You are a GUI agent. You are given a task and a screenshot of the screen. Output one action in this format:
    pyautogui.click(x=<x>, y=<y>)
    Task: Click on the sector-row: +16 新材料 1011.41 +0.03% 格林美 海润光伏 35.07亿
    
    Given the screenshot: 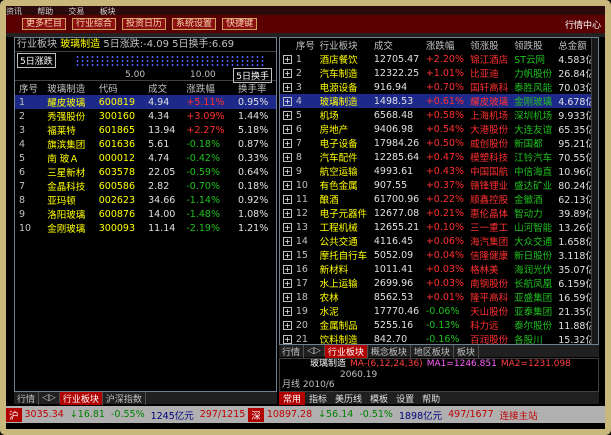 What is the action you would take?
    pyautogui.click(x=439, y=269)
    